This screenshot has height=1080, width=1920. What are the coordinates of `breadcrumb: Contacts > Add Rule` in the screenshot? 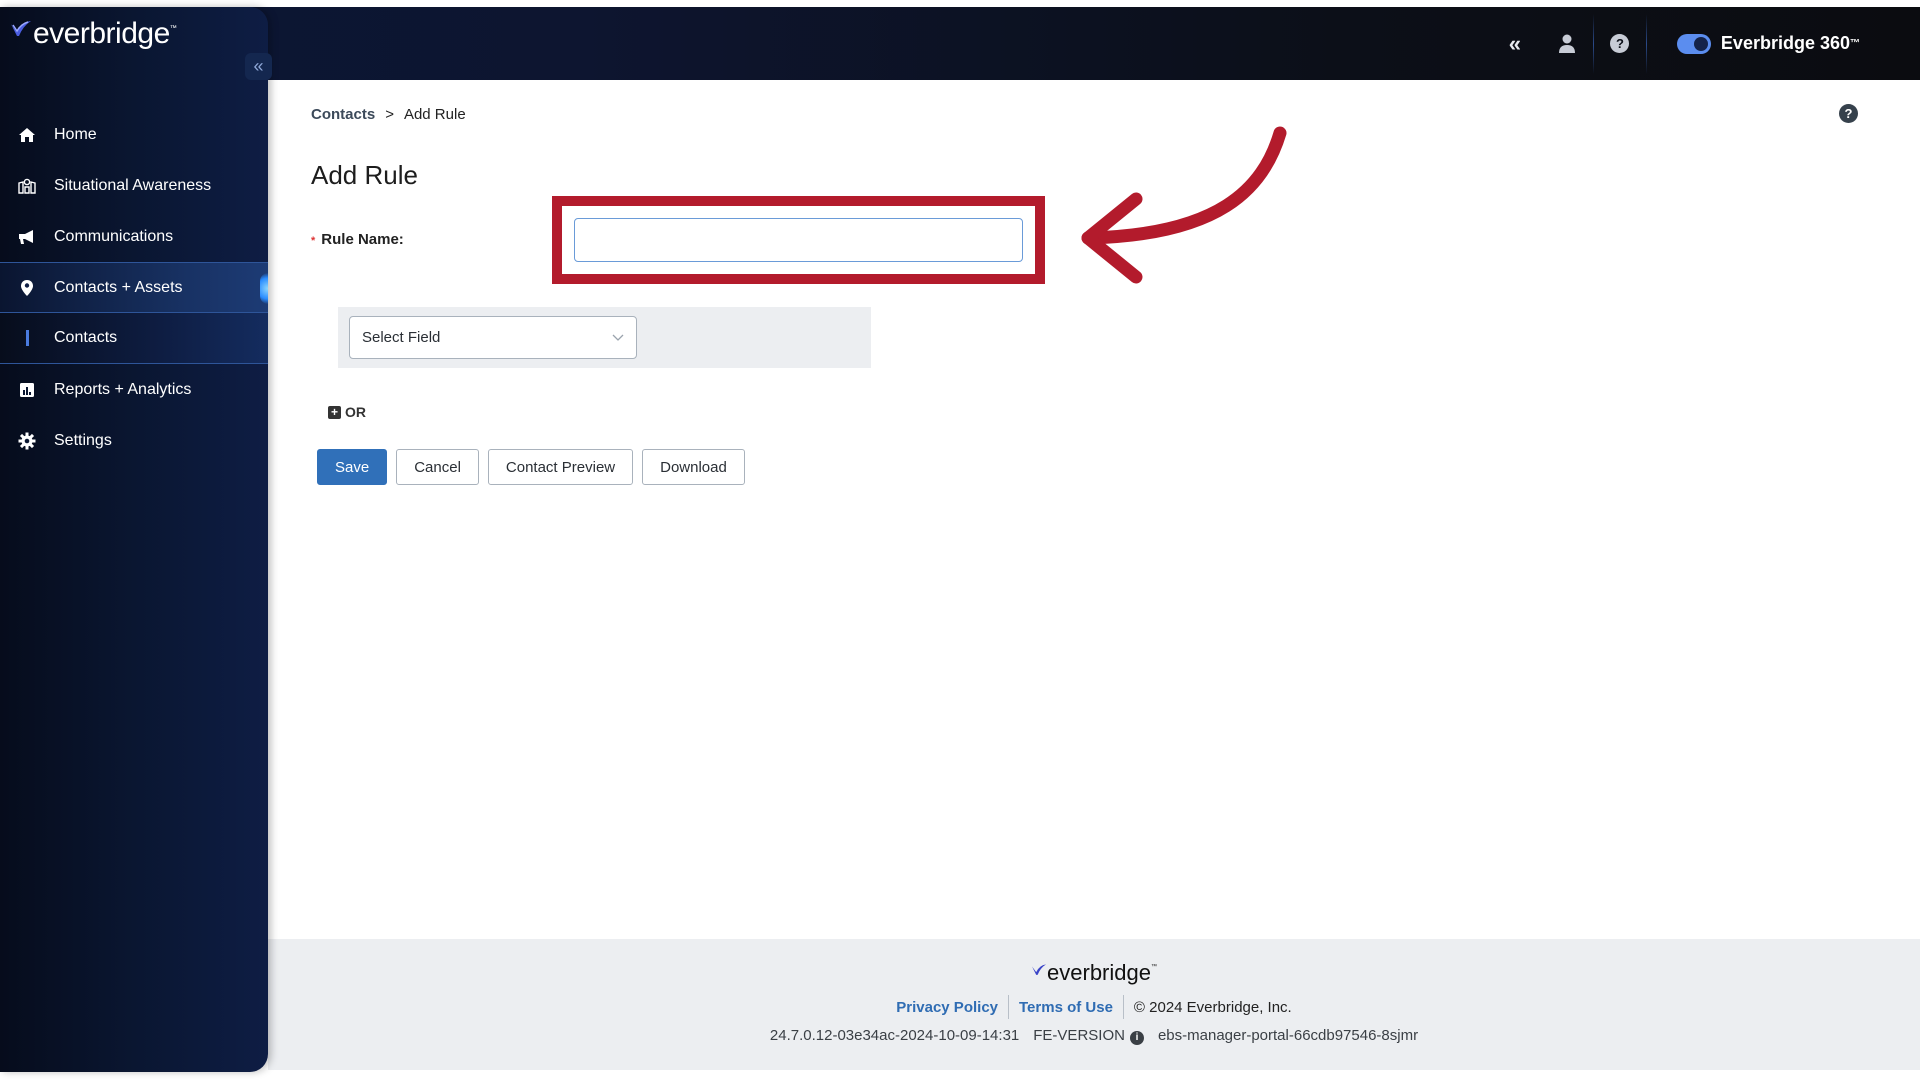 It's located at (388, 114).